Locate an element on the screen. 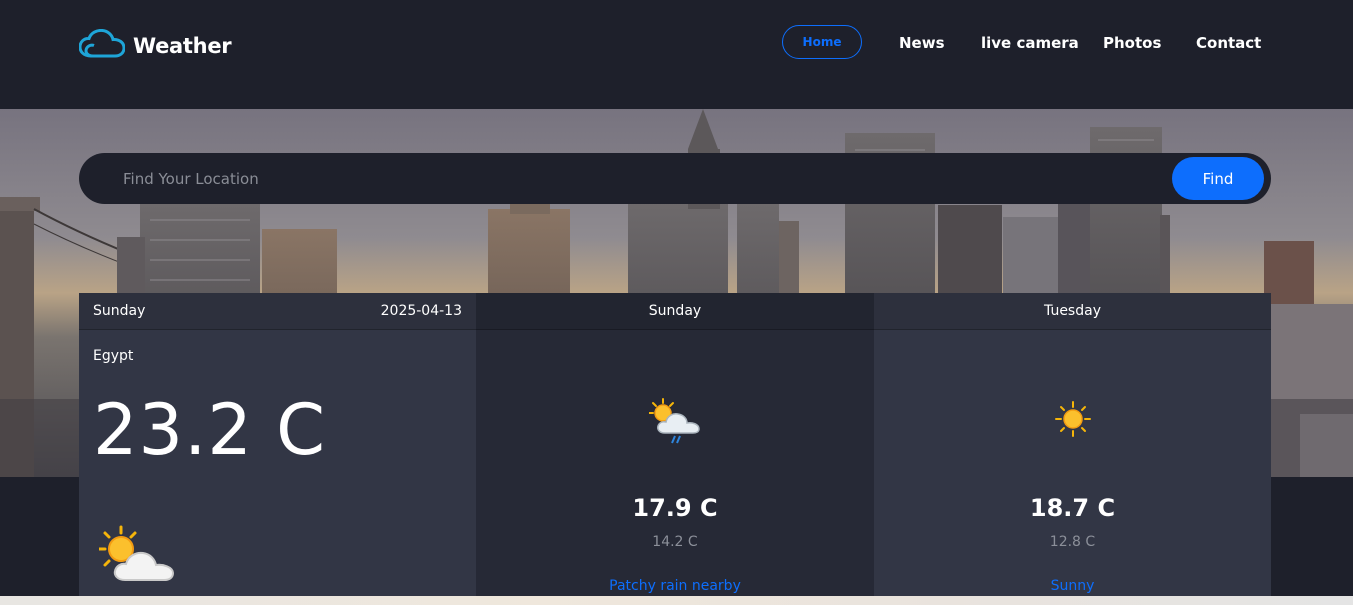  today-day: Sunday is located at coordinates (119, 311).